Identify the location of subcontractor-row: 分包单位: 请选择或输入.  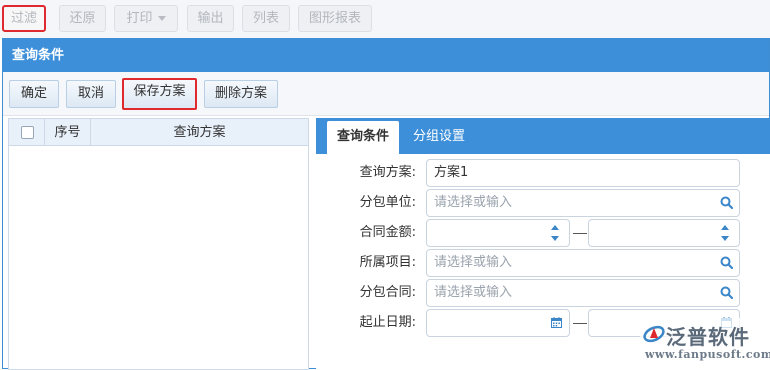
(543, 203).